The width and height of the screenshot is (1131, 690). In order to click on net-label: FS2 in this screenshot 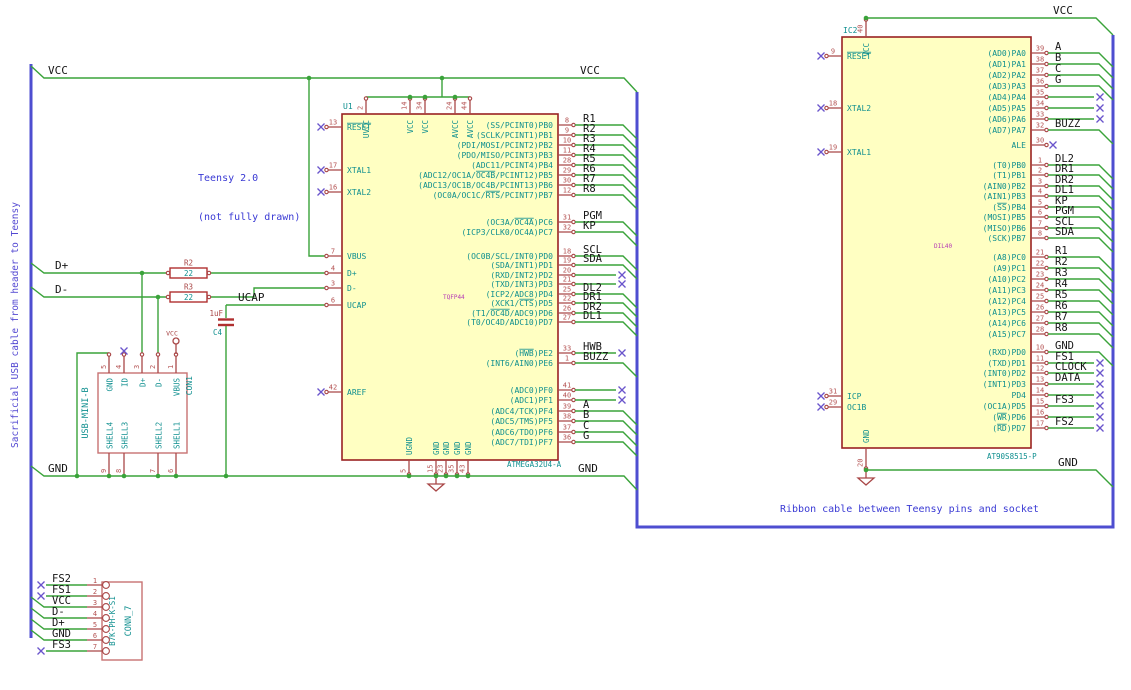, I will do `click(1064, 422)`.